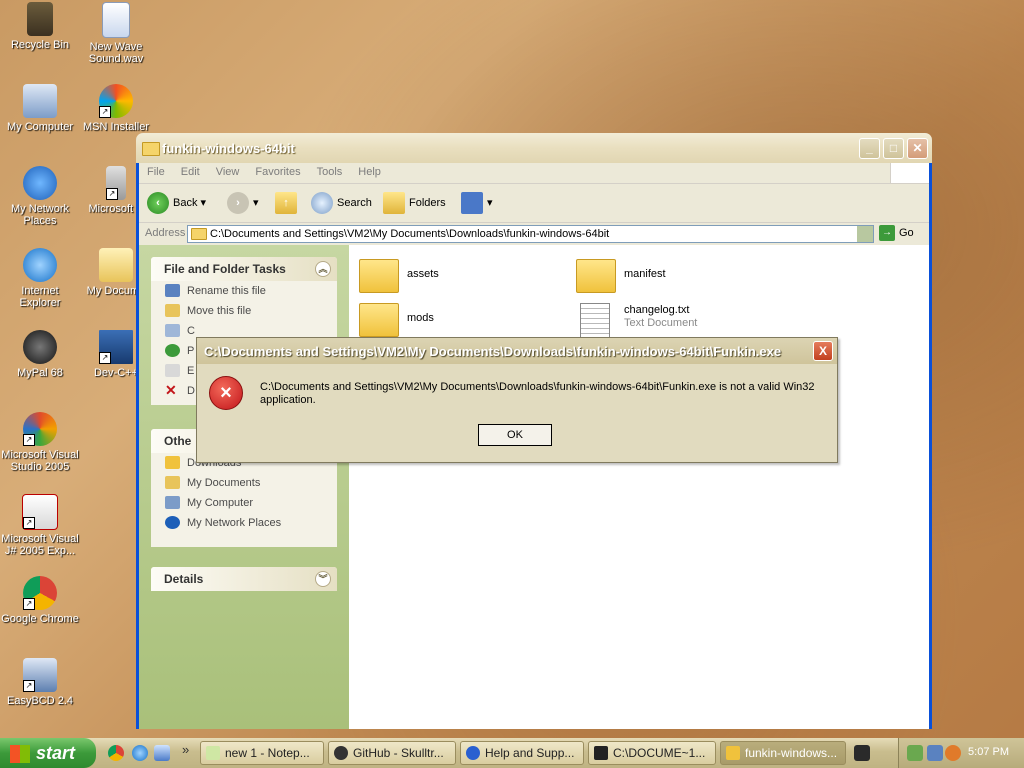  I want to click on menu-file: File, so click(156, 170).